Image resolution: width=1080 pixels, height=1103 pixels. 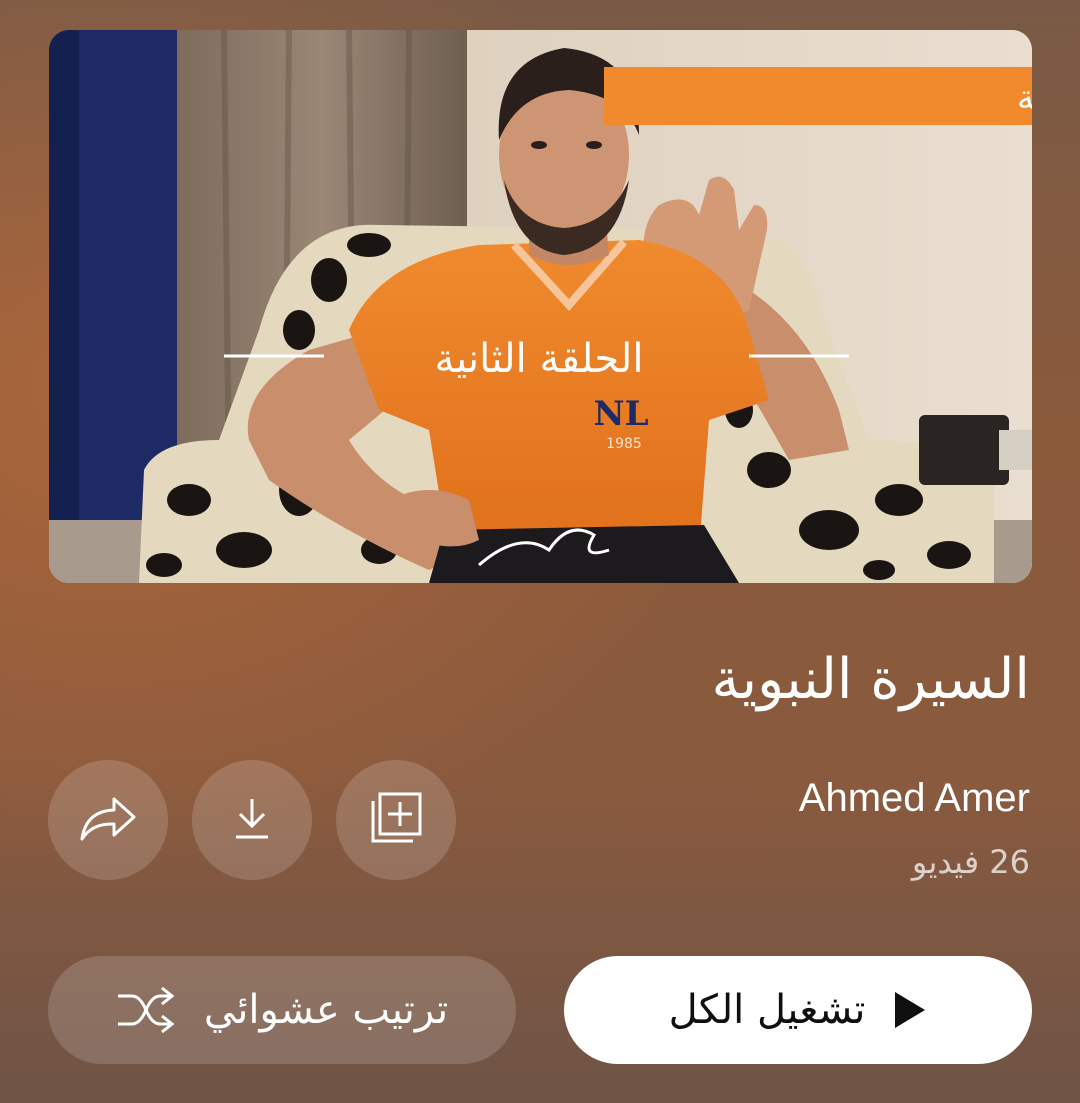 I want to click on shuffle-icon, so click(x=146, y=1010).